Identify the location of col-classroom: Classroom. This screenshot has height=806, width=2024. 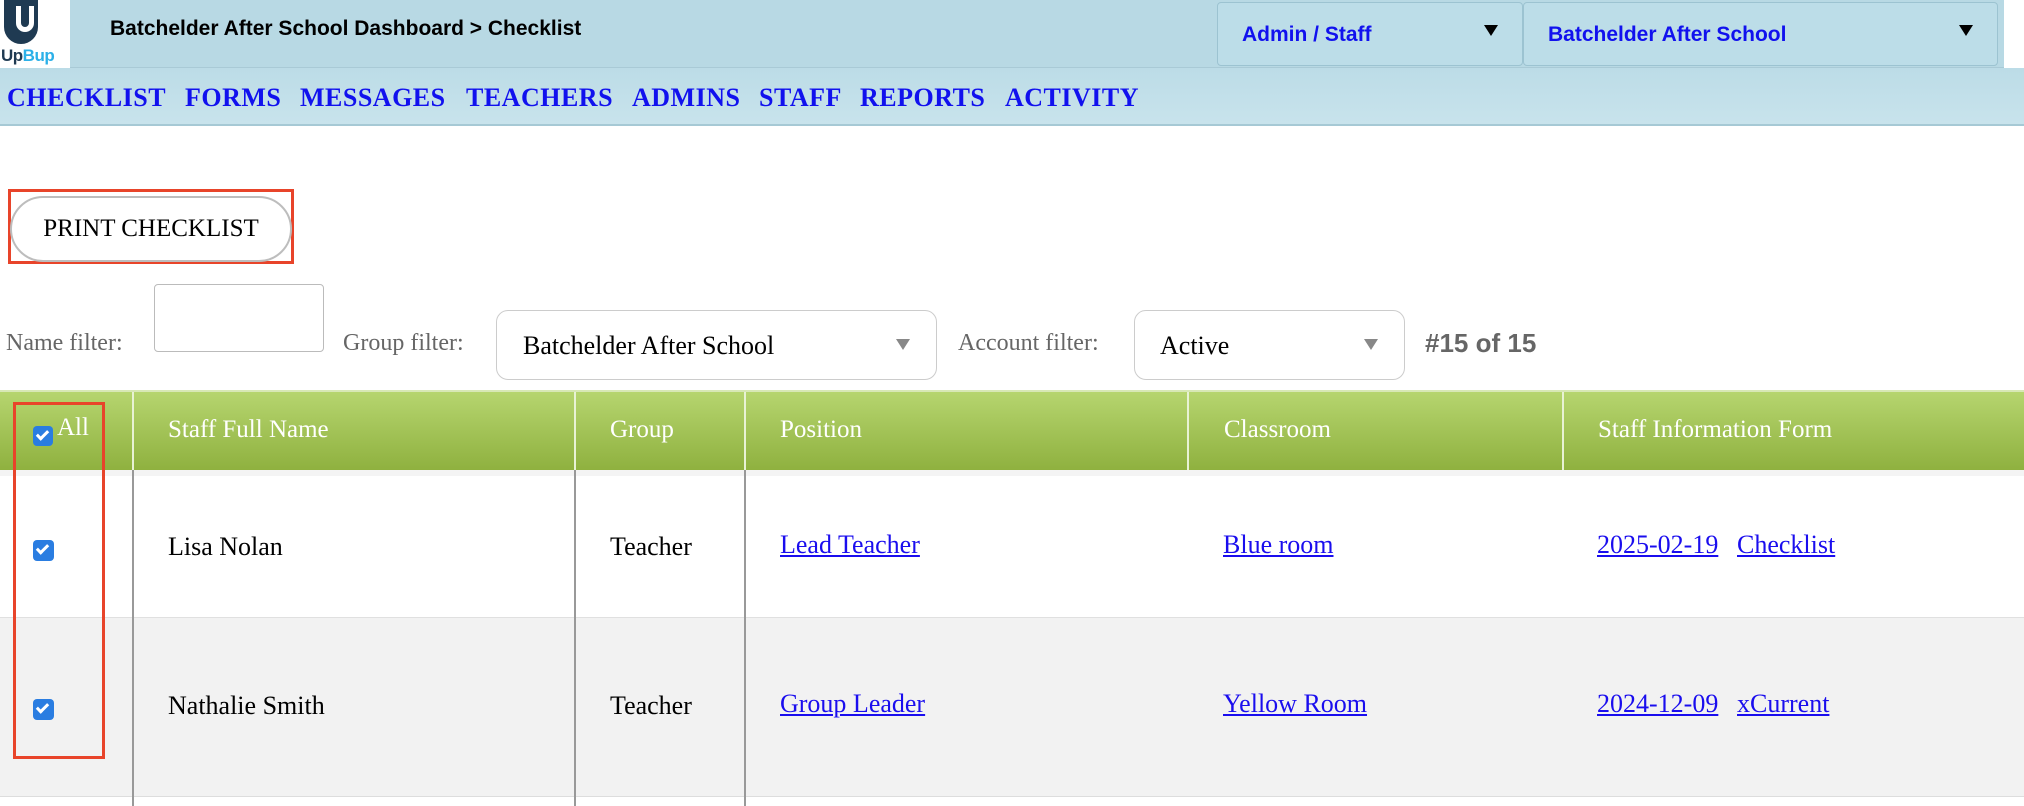
(1277, 430).